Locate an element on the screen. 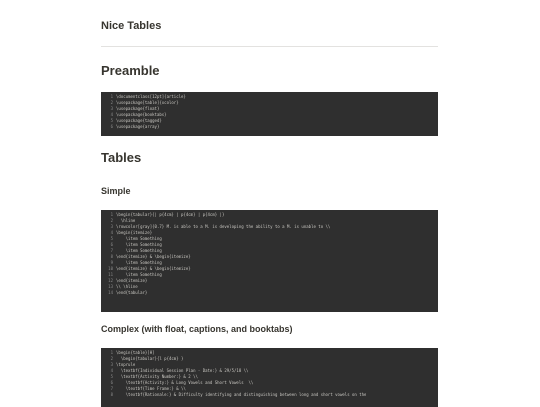  heading-preamble: Preamble is located at coordinates (130, 70).